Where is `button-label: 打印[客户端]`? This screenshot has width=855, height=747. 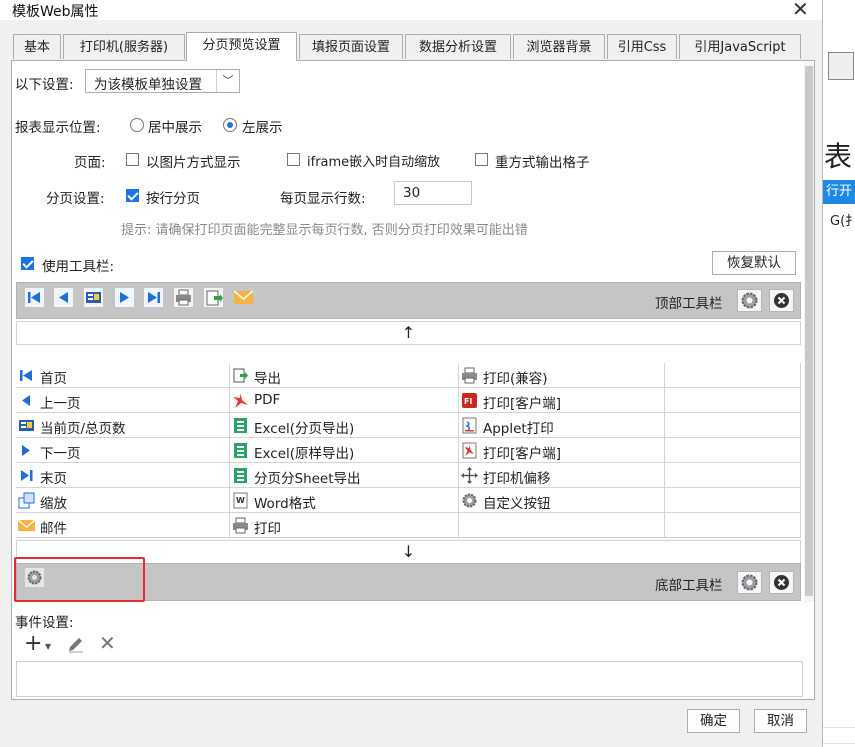 button-label: 打印[客户端] is located at coordinates (522, 454).